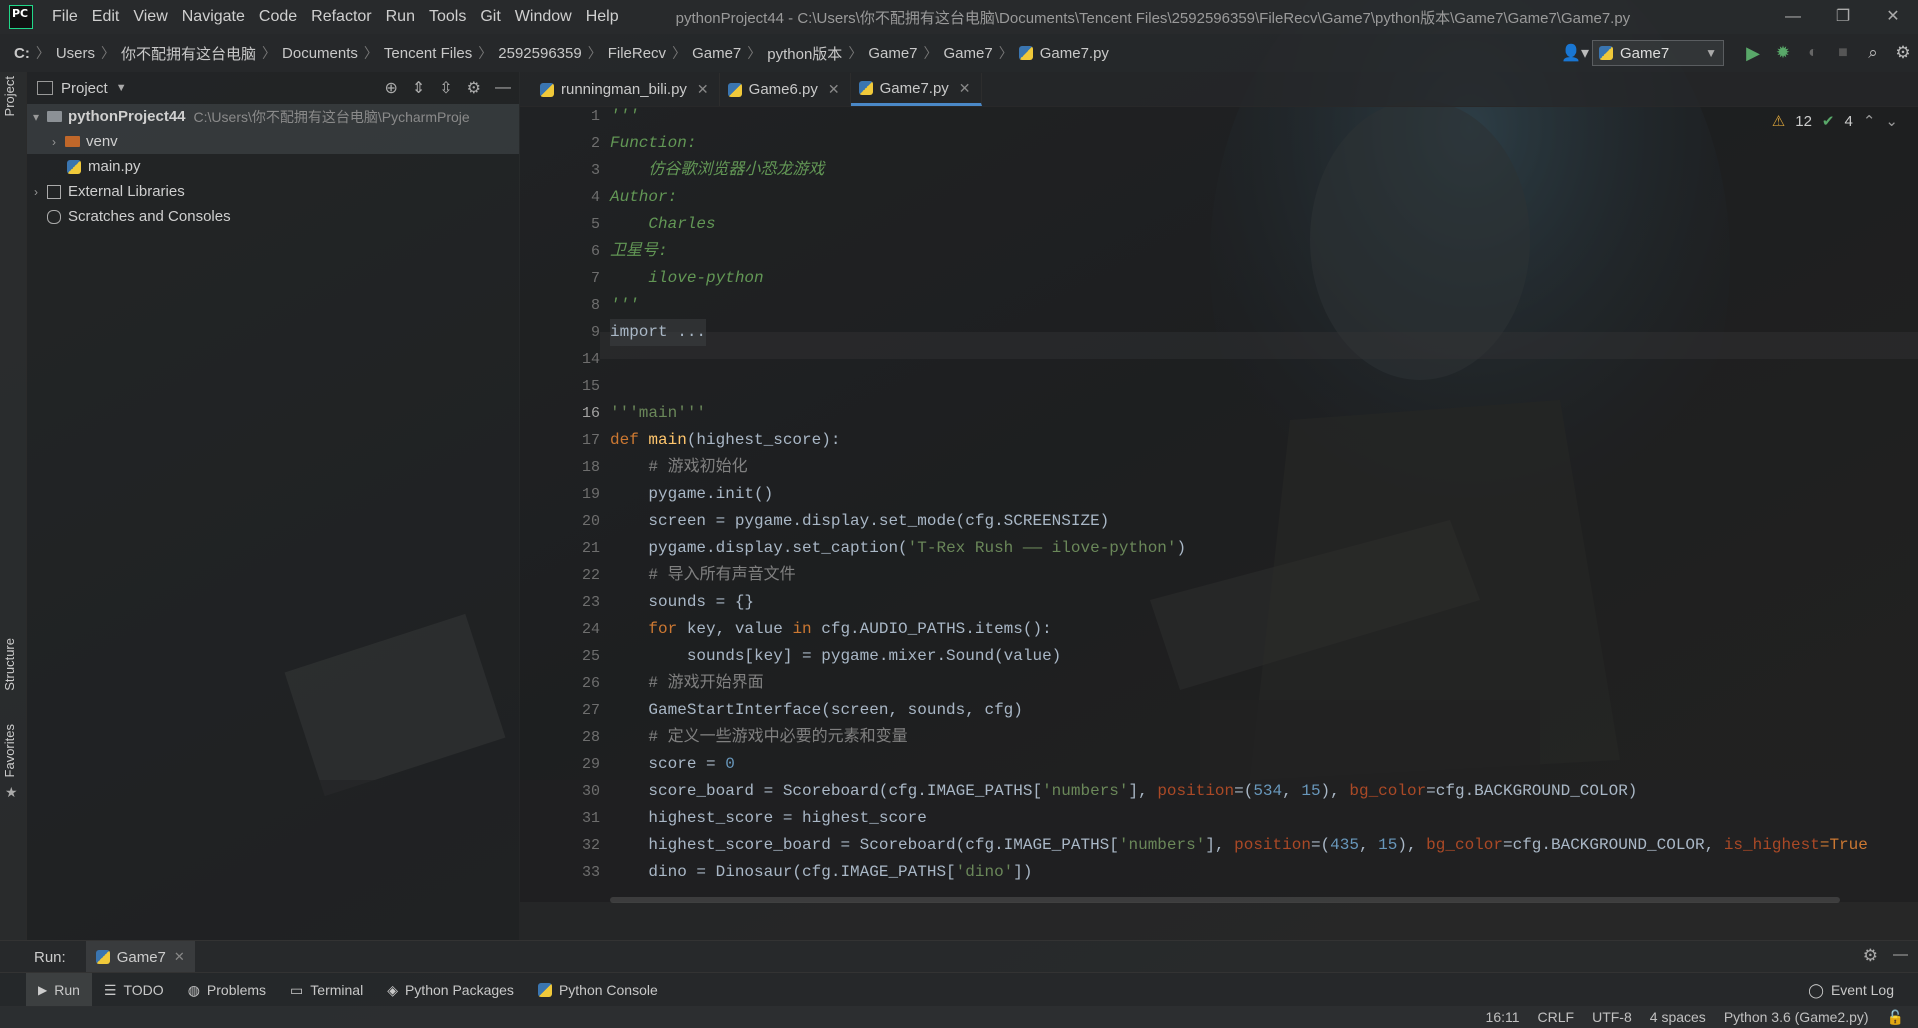 This screenshot has height=1028, width=1918. Describe the element at coordinates (1783, 53) in the screenshot. I see `debug-icon: ✹` at that location.